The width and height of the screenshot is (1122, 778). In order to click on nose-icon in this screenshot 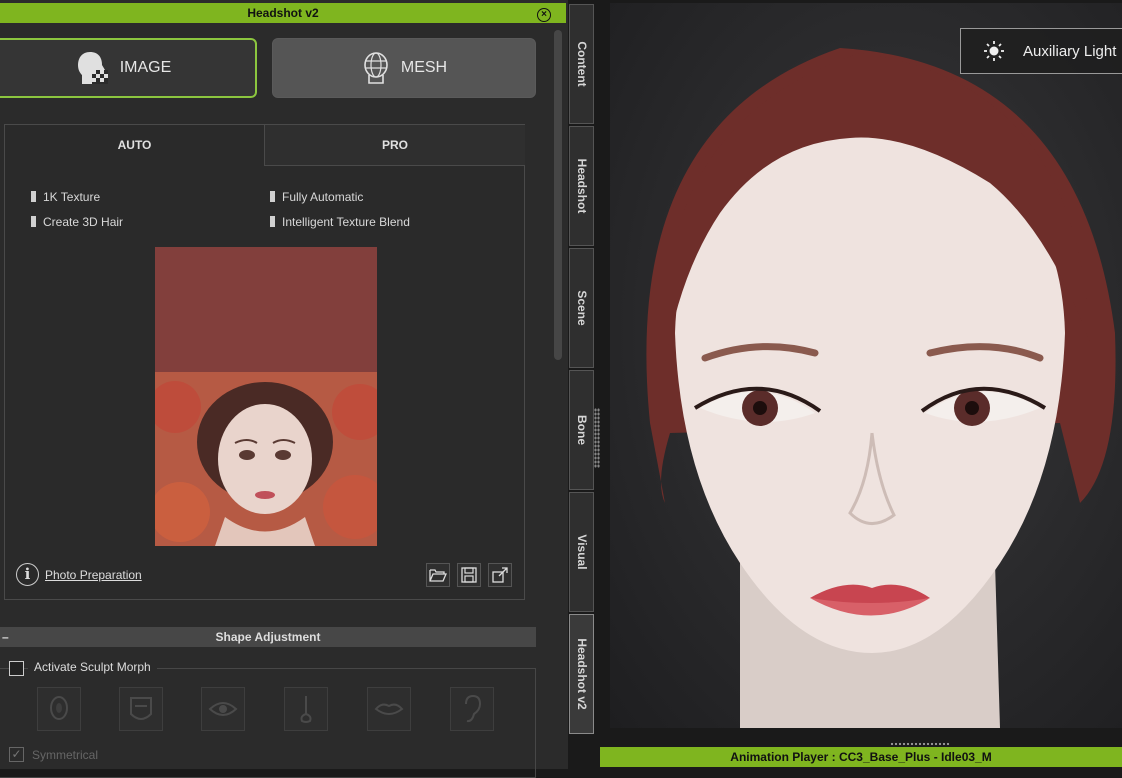, I will do `click(306, 709)`.